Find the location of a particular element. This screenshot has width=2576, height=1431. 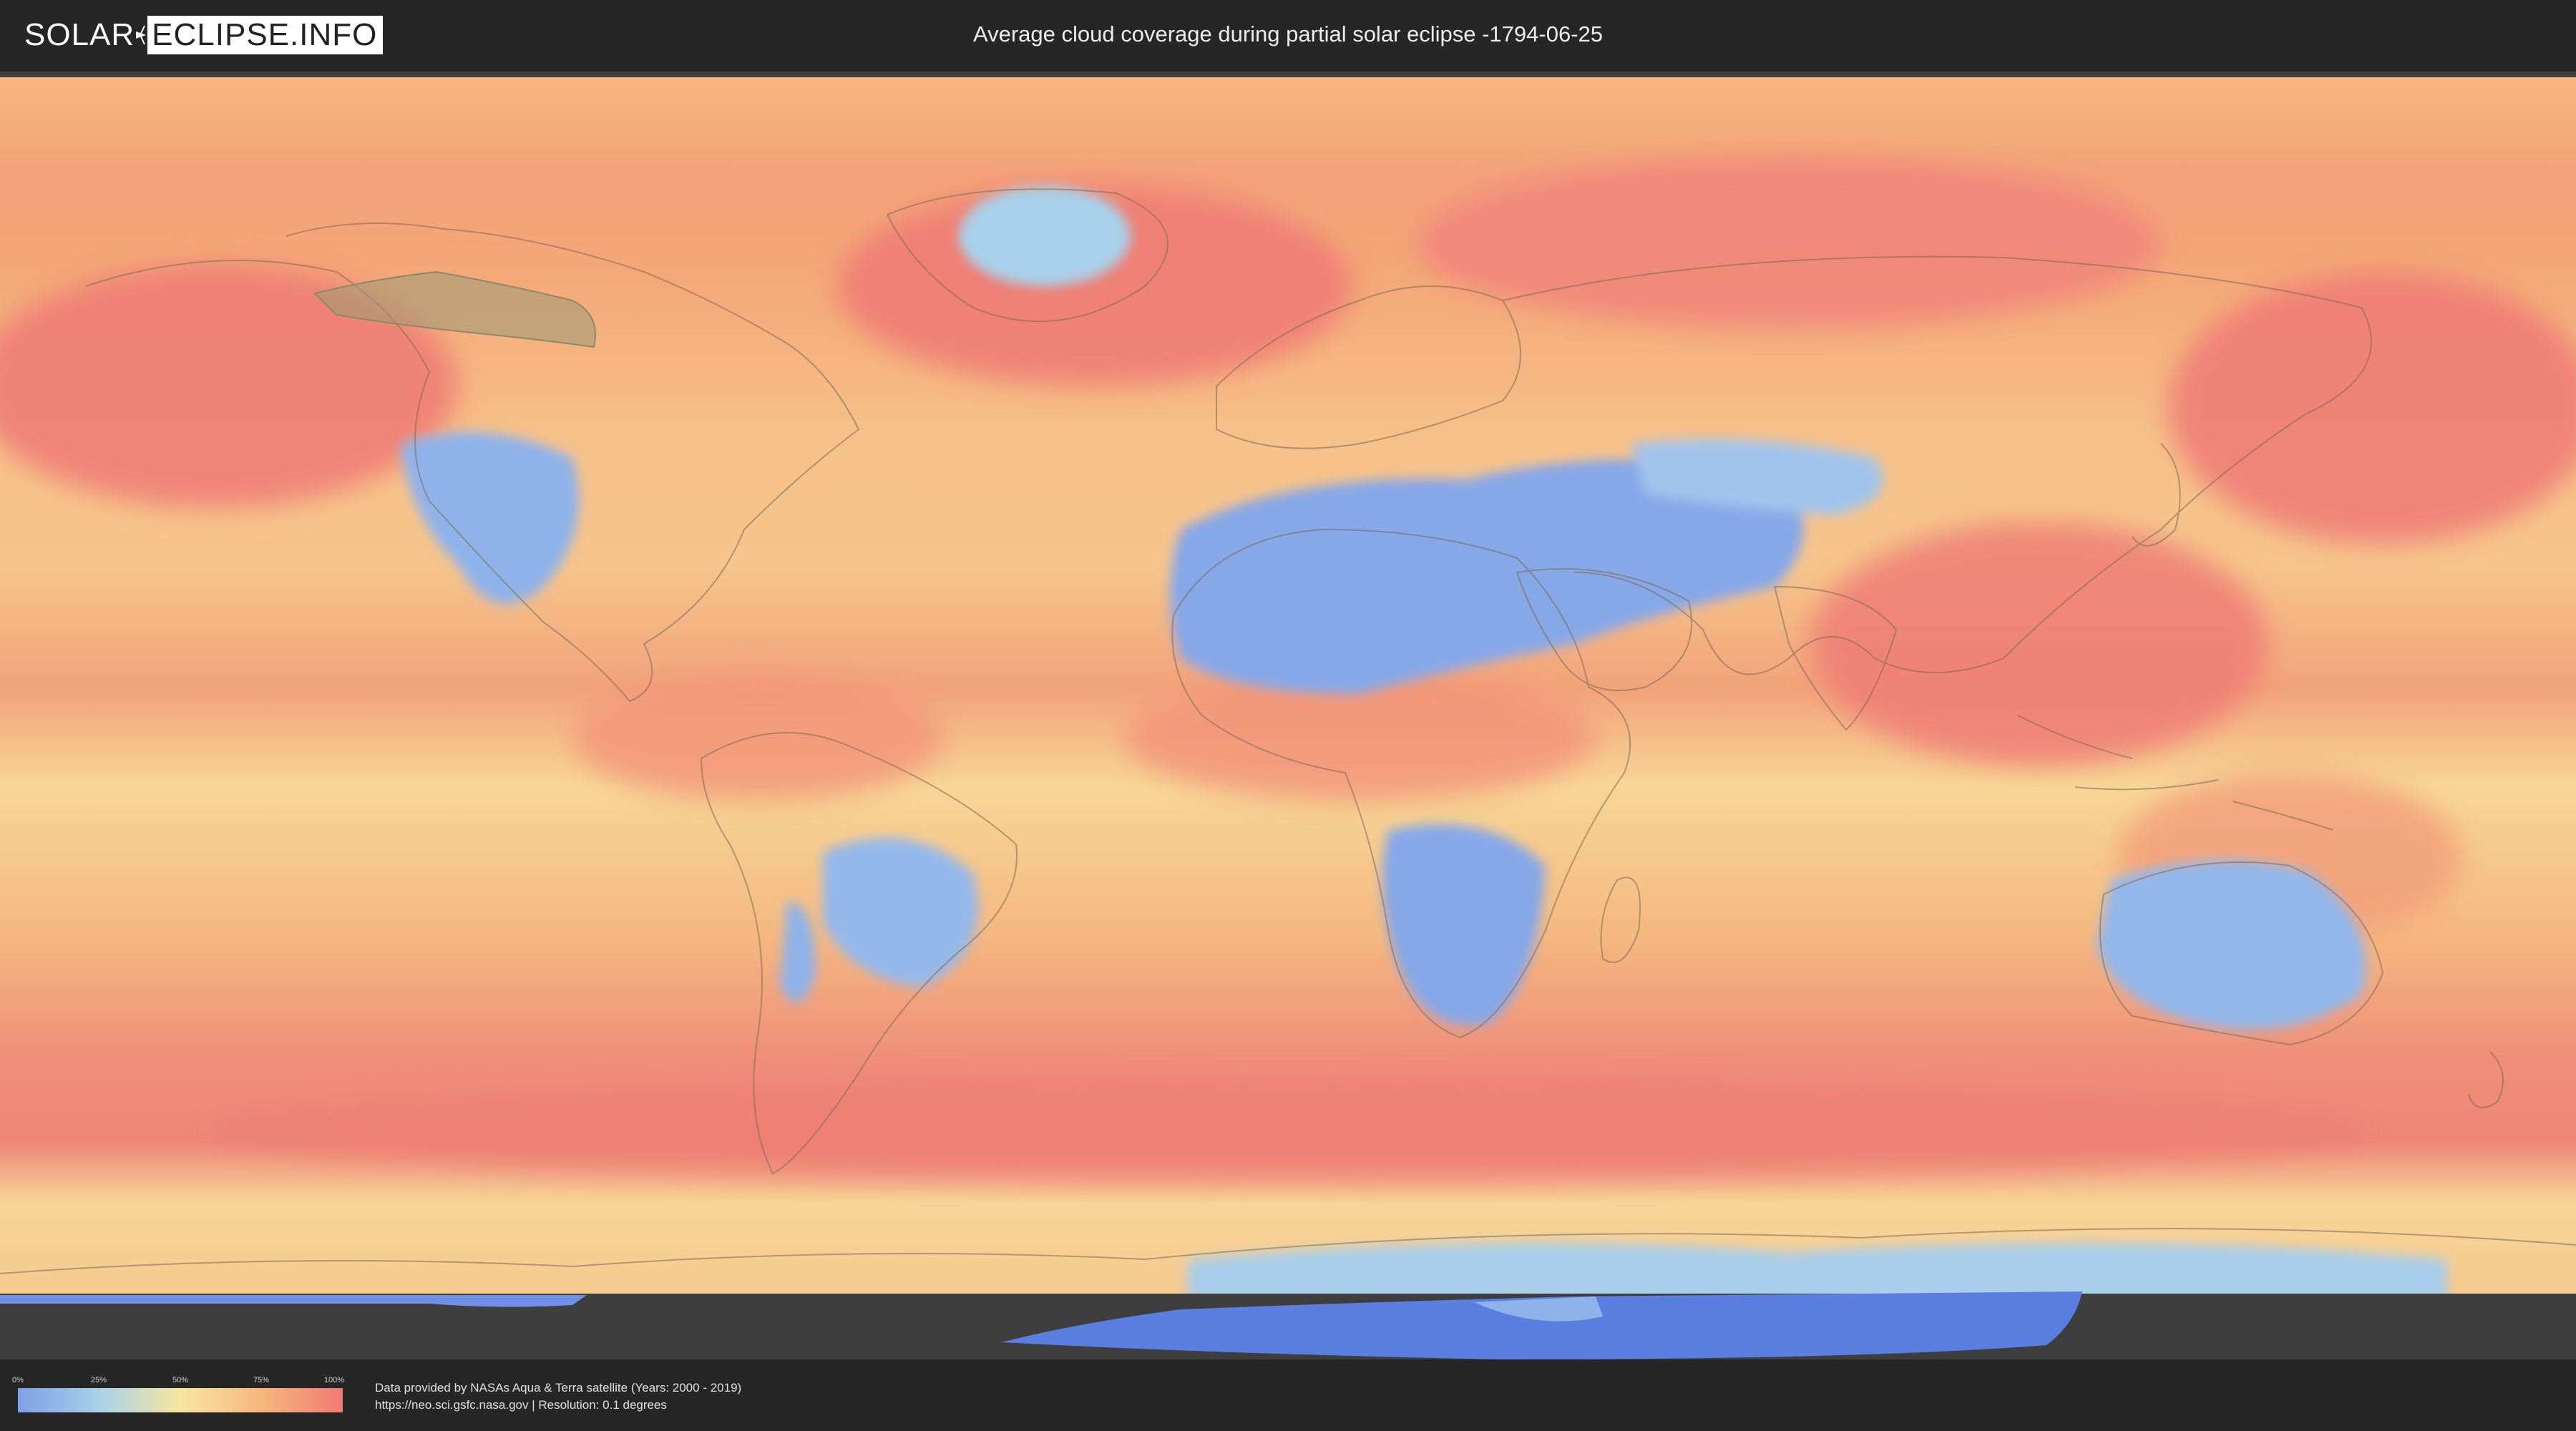

legend-tick: 25% is located at coordinates (98, 1380).